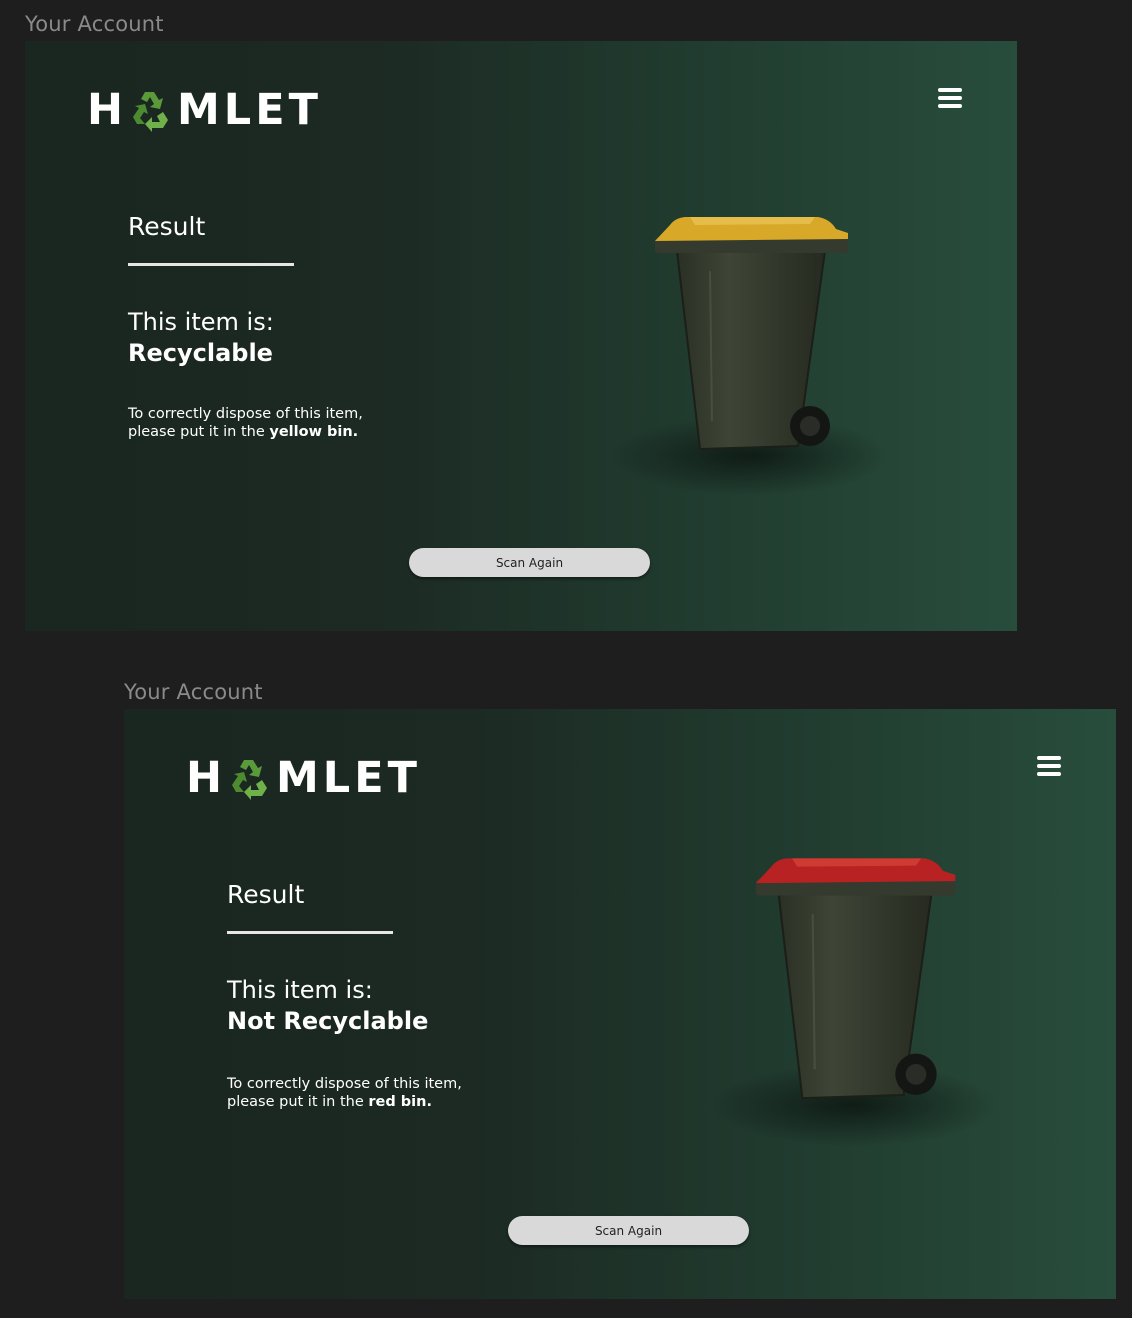 This screenshot has height=1318, width=1132. What do you see at coordinates (400, 1102) in the screenshot?
I see `instruction-bin: red bin.` at bounding box center [400, 1102].